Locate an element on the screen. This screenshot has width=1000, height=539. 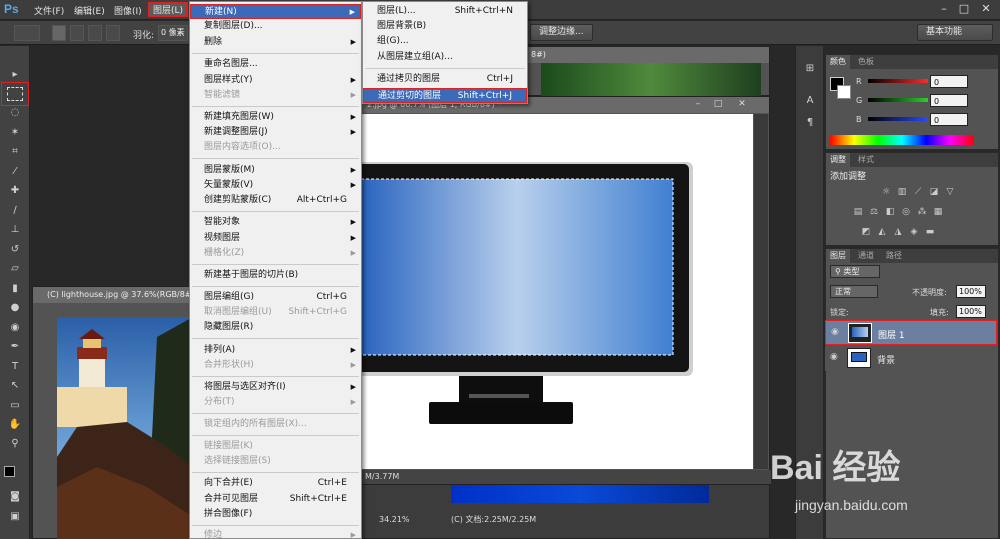
eyedropper-icon: ⁄ is located at coordinates (15, 172).